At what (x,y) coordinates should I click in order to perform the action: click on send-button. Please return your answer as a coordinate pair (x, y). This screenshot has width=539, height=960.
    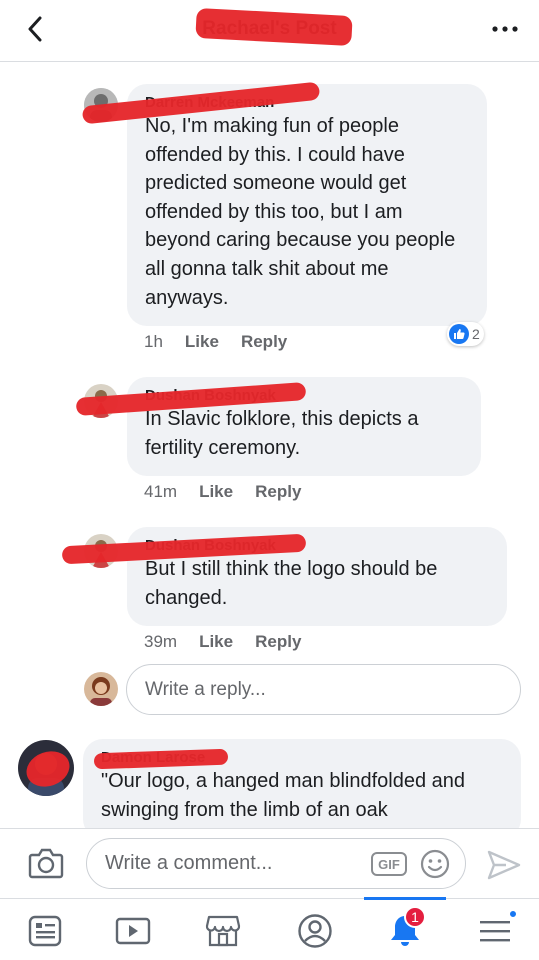
    Looking at the image, I should click on (504, 867).